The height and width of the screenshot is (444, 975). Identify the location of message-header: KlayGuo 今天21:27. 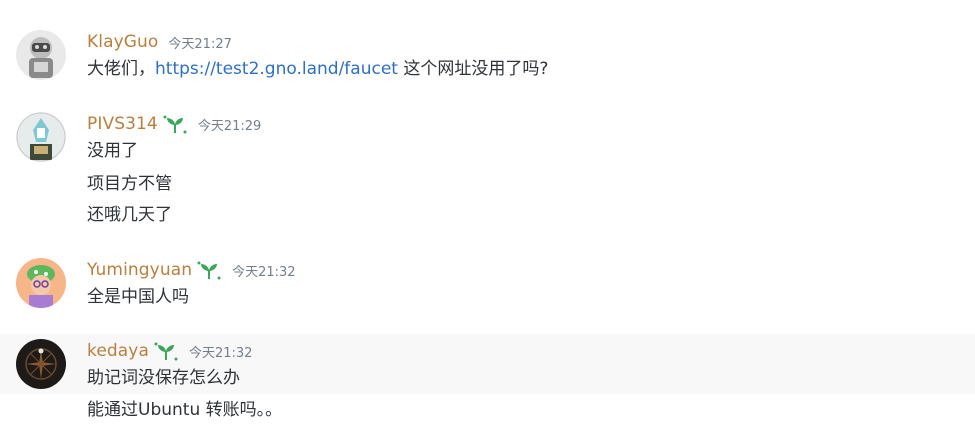
(159, 42).